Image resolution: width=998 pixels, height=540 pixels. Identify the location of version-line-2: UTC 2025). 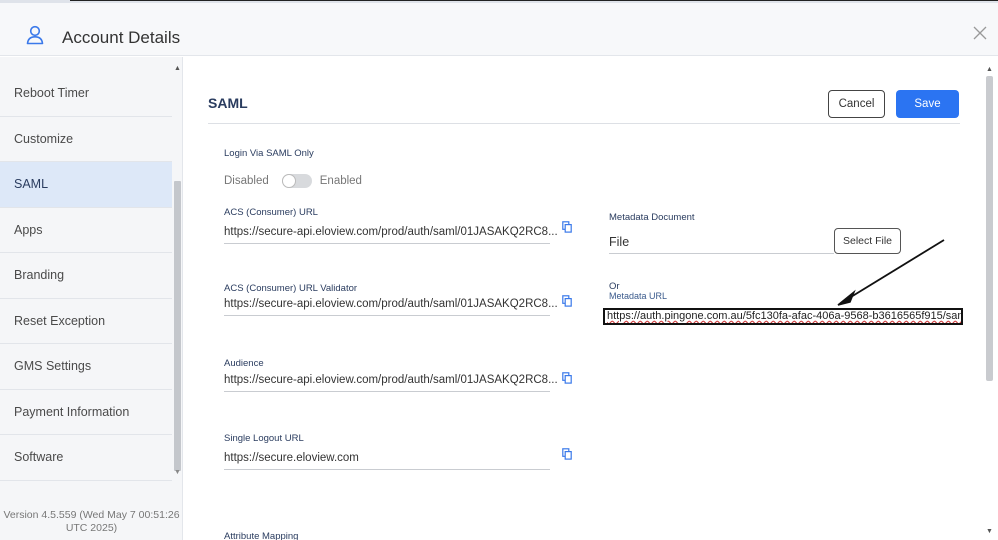
(91, 528).